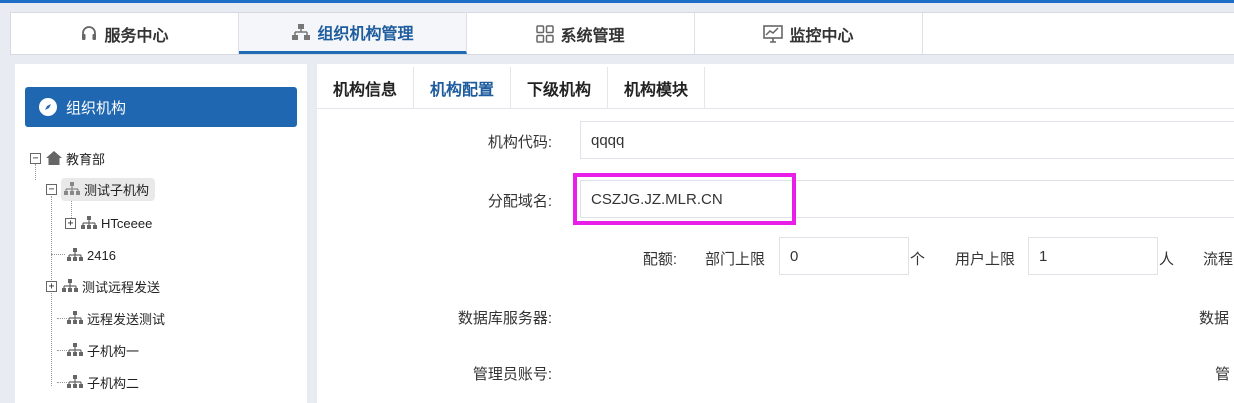 The width and height of the screenshot is (1234, 403). What do you see at coordinates (659, 259) in the screenshot?
I see `quota-label: 配额:` at bounding box center [659, 259].